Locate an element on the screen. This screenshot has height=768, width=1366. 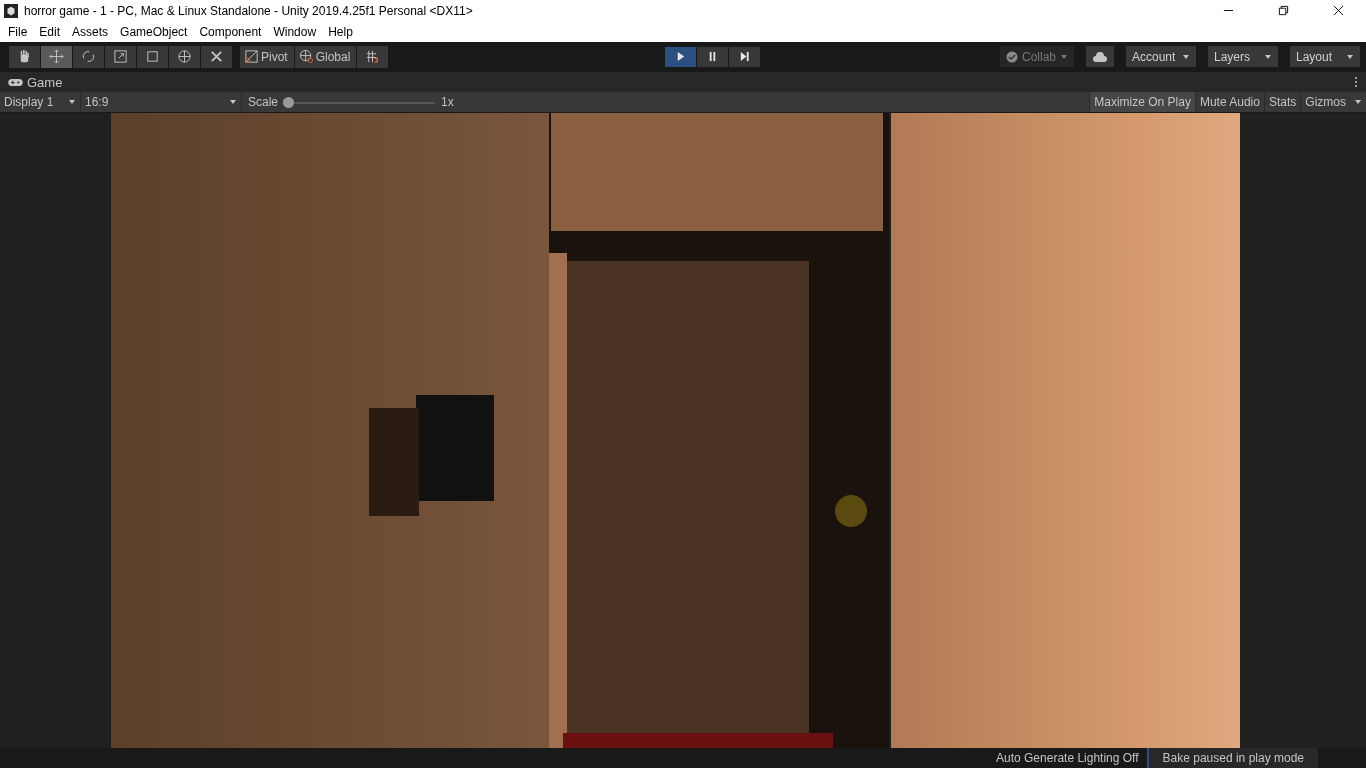
cloud-icon is located at coordinates (1100, 56).